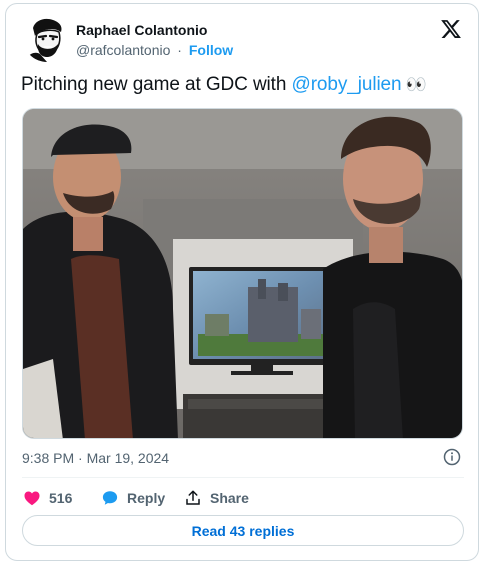 This screenshot has height=567, width=484. I want to click on tweet-text-body: Pitching new game at GDC with, so click(156, 84).